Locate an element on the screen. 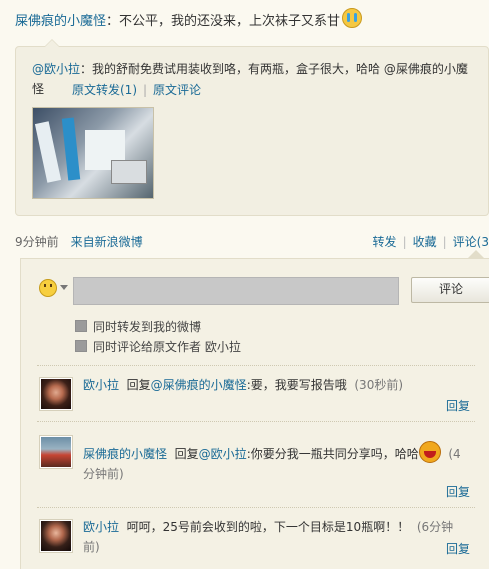 This screenshot has width=489, height=569. post-meta: 9分钟前 来自新浪微博 转发 | 收藏 | 评论(3 is located at coordinates (252, 242).